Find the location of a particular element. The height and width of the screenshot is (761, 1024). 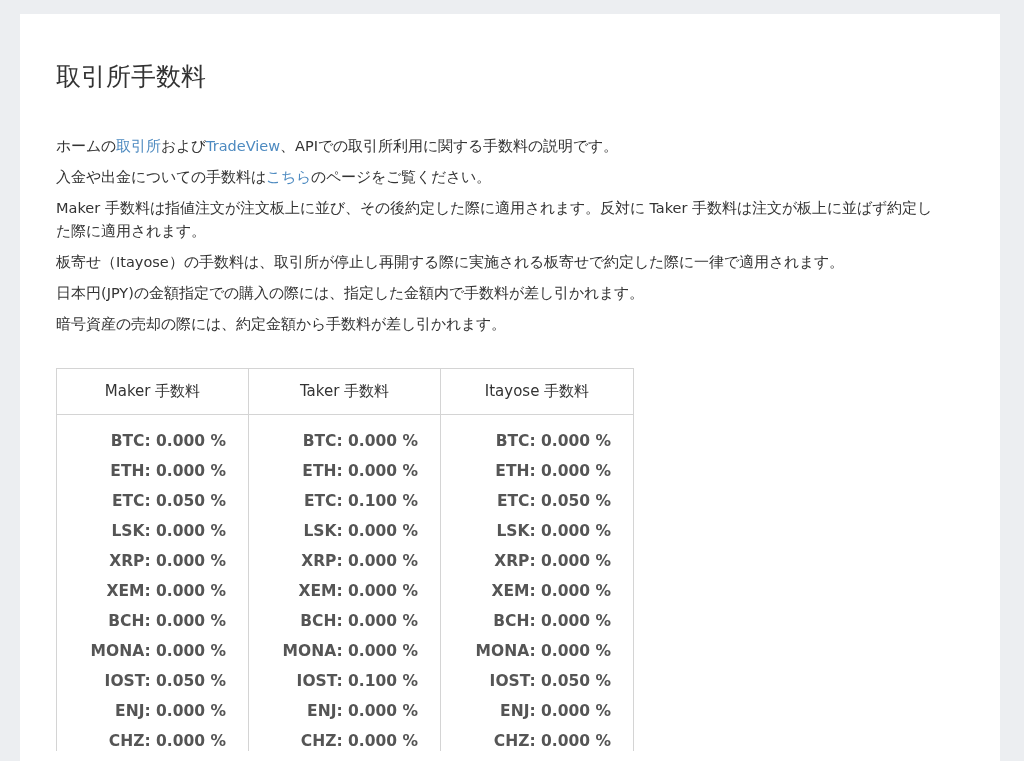

text-link: こちら is located at coordinates (288, 177).